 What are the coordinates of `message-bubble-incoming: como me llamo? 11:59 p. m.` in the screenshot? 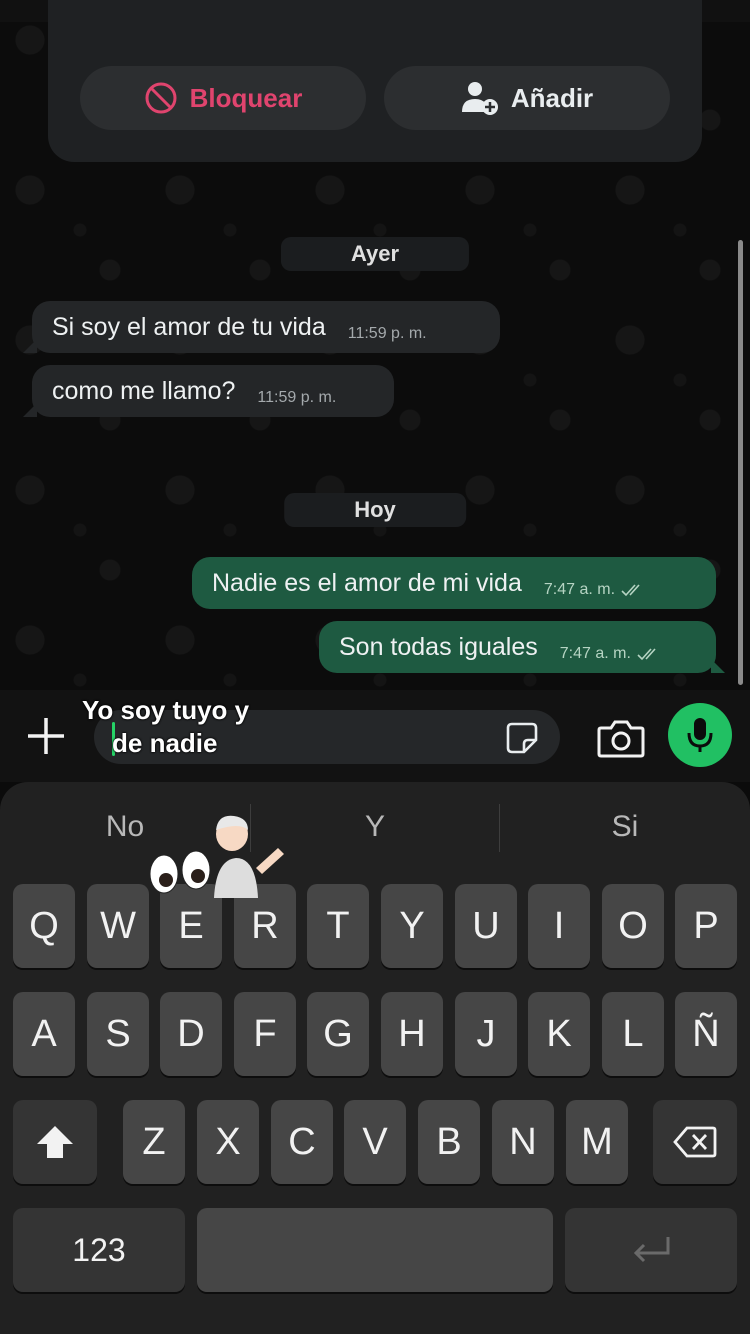 It's located at (208, 391).